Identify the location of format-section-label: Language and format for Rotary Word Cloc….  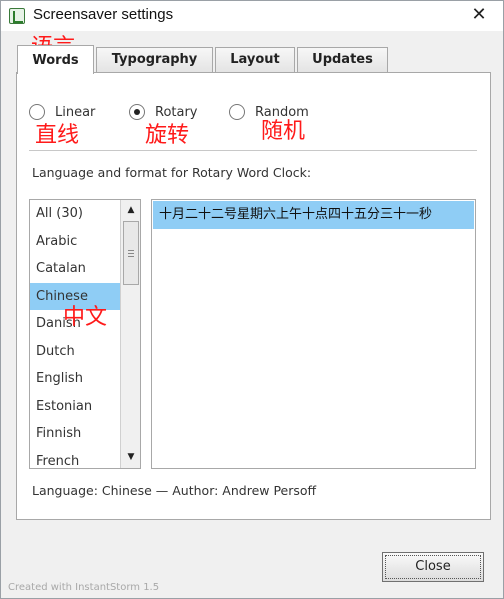
(172, 172).